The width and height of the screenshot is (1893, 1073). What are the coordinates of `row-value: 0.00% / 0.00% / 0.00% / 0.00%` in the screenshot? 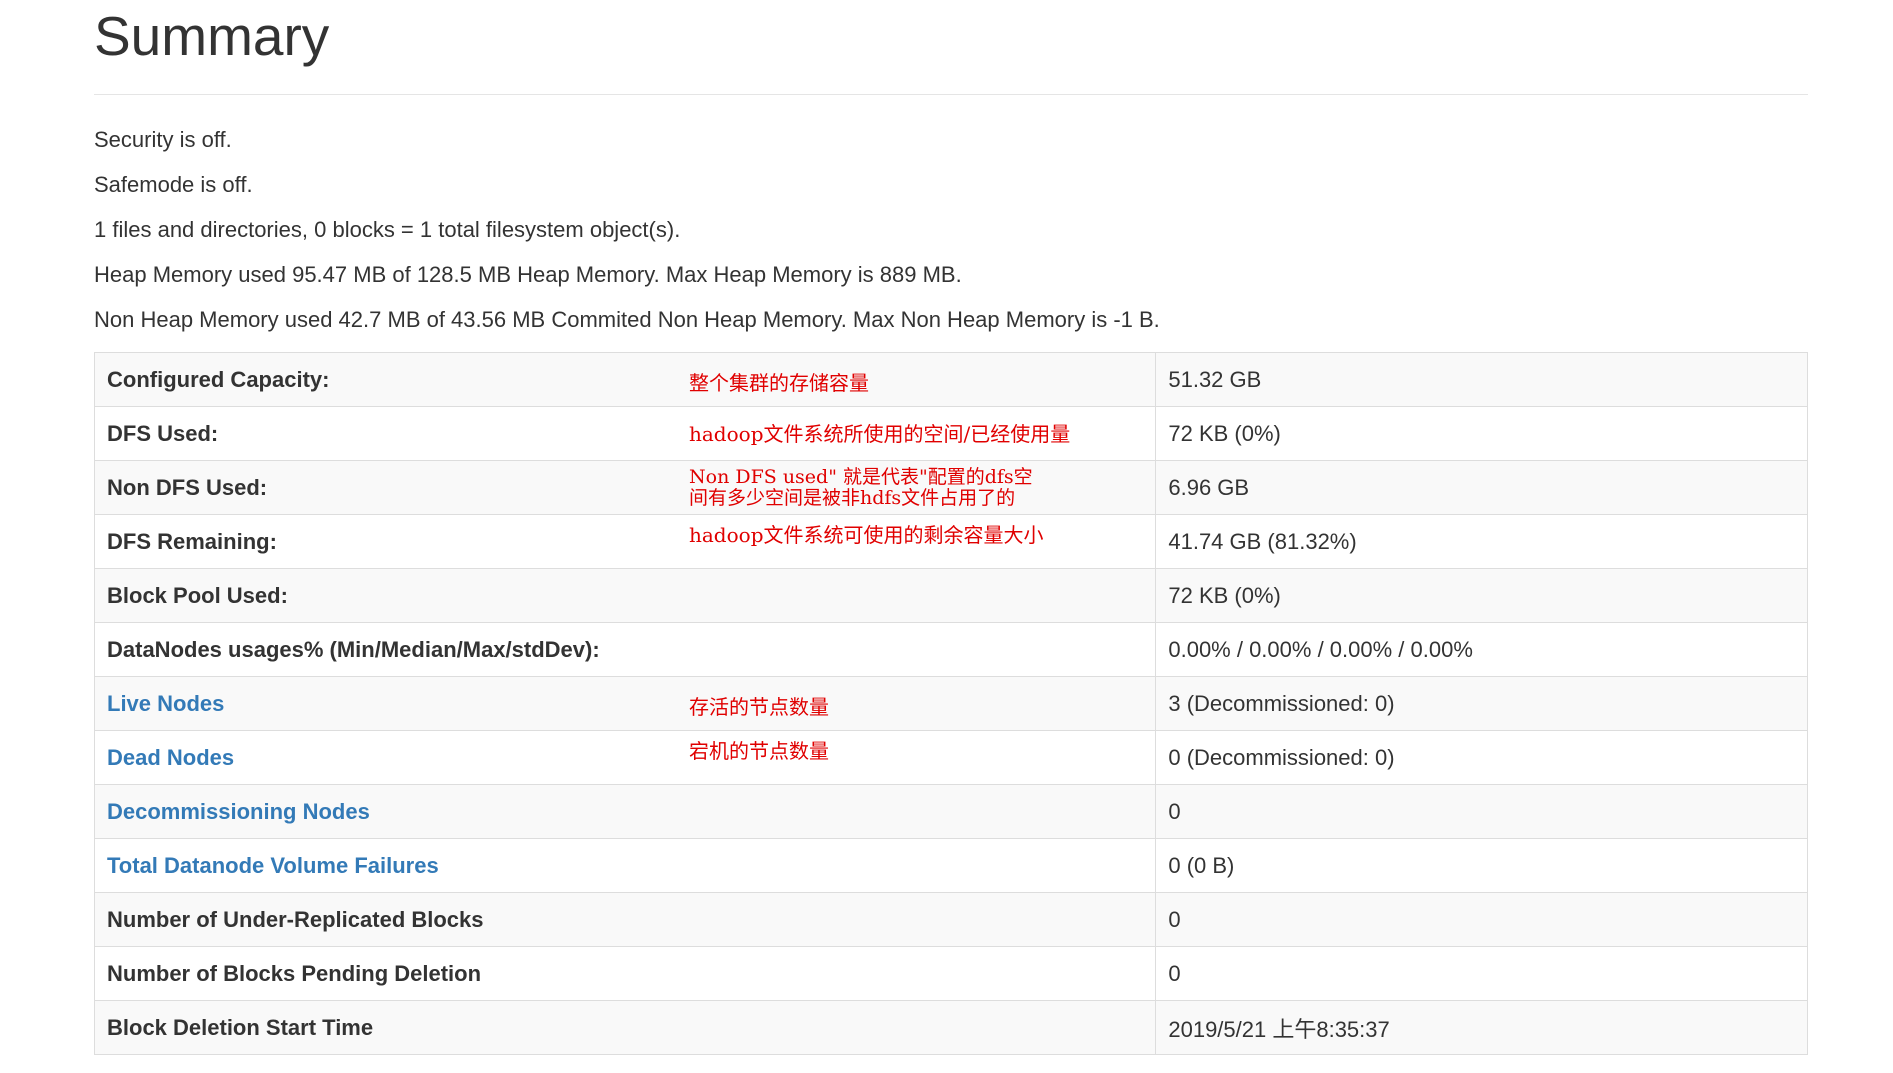 It's located at (1481, 649).